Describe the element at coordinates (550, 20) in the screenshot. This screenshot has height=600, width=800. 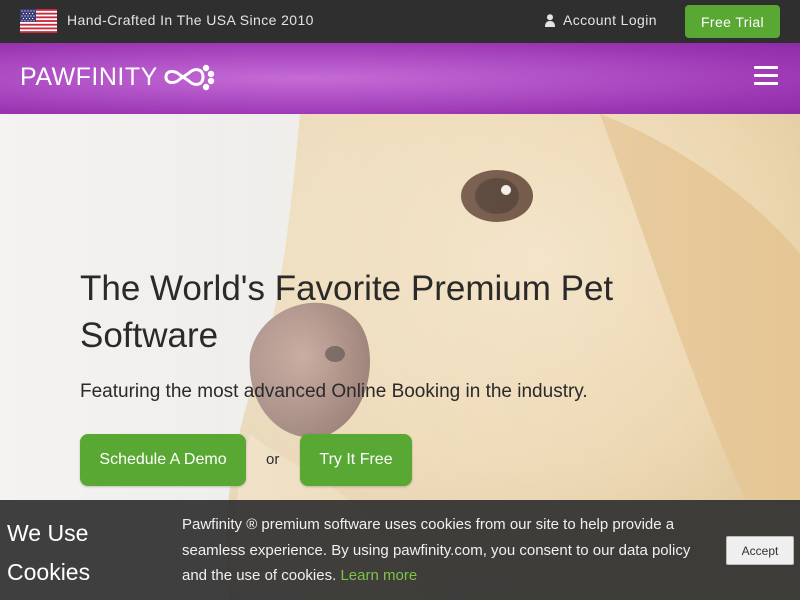
I see `user-icon` at that location.